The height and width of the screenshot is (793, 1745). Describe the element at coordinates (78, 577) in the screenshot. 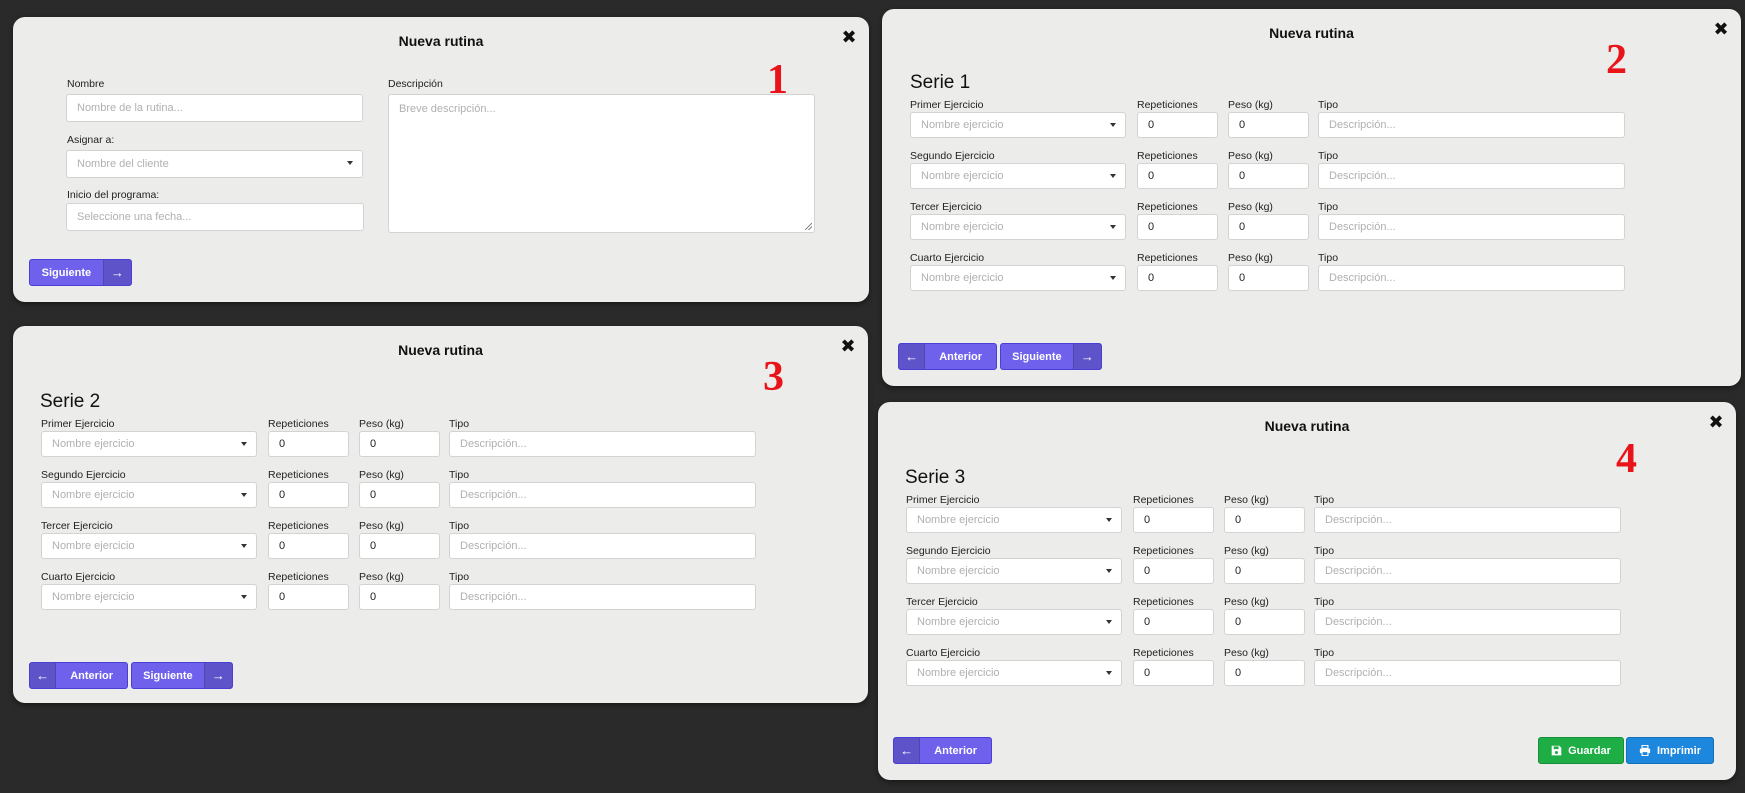

I see `exercise-label: Cuarto Ejercicio` at that location.